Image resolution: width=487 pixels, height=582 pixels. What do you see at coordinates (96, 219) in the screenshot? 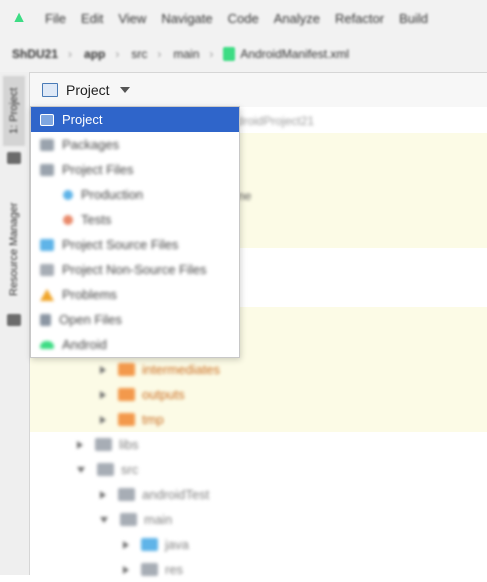
I see `dropdown-item-label: Tests` at bounding box center [96, 219].